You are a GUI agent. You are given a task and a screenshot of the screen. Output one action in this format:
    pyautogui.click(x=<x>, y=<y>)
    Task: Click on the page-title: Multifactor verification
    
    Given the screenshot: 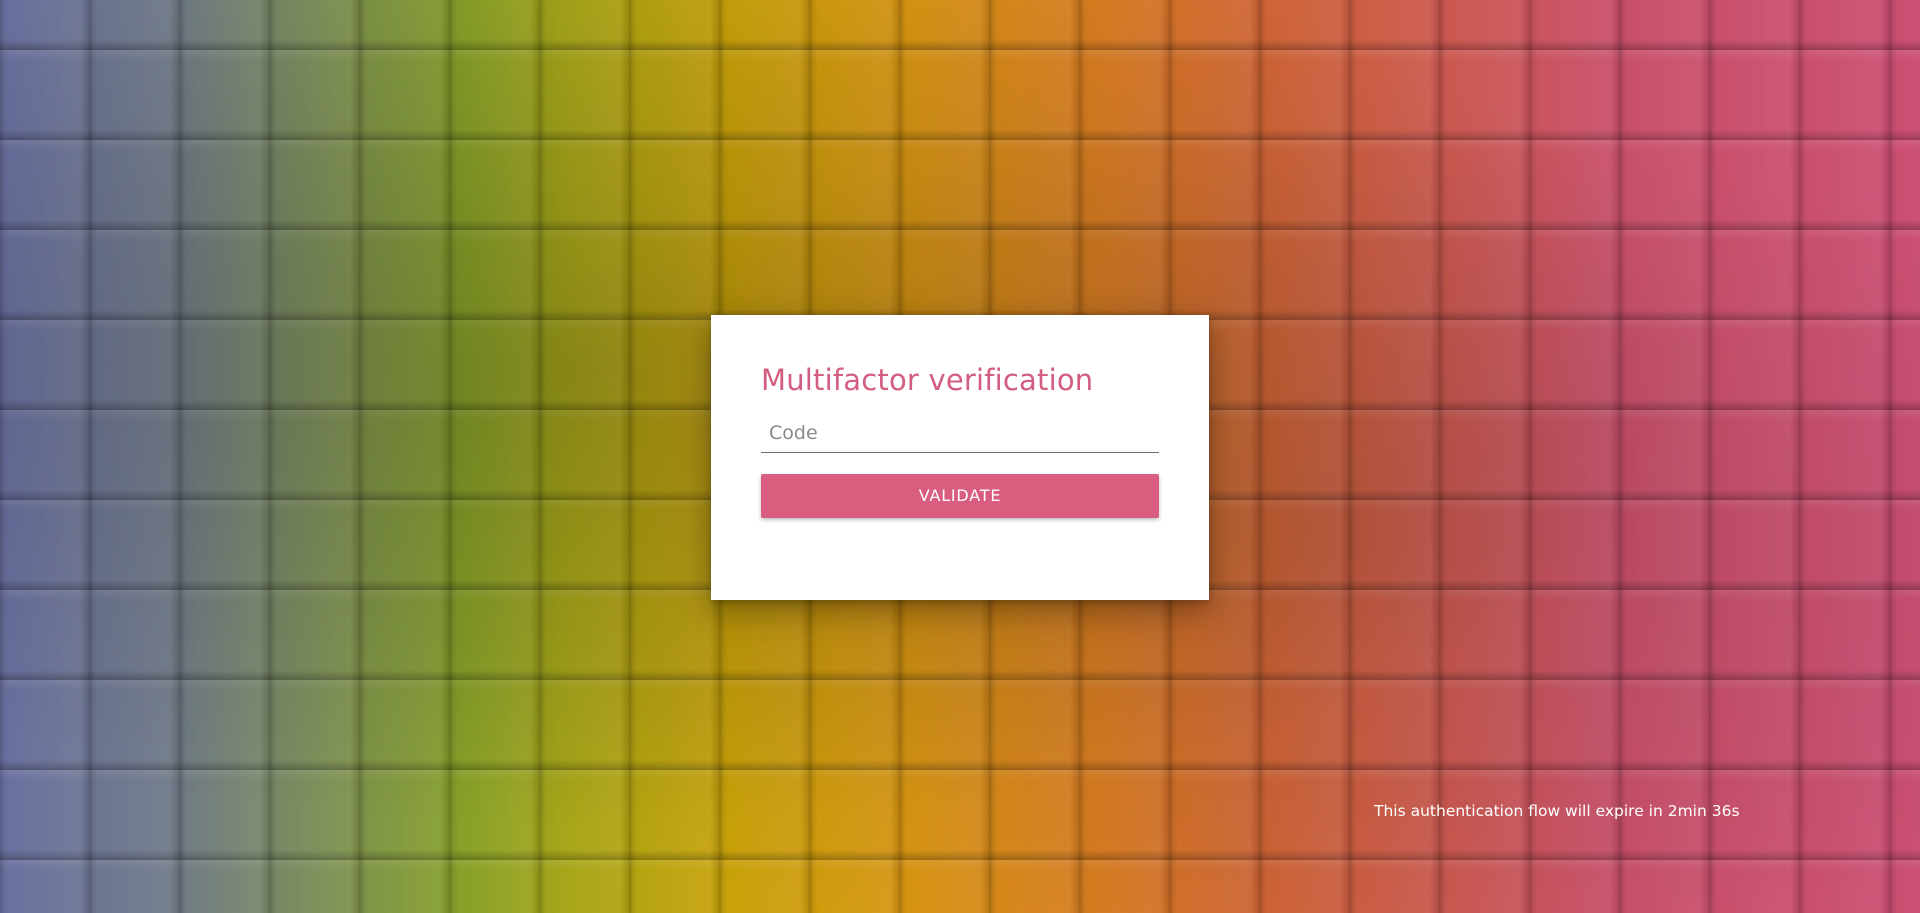 What is the action you would take?
    pyautogui.click(x=927, y=380)
    